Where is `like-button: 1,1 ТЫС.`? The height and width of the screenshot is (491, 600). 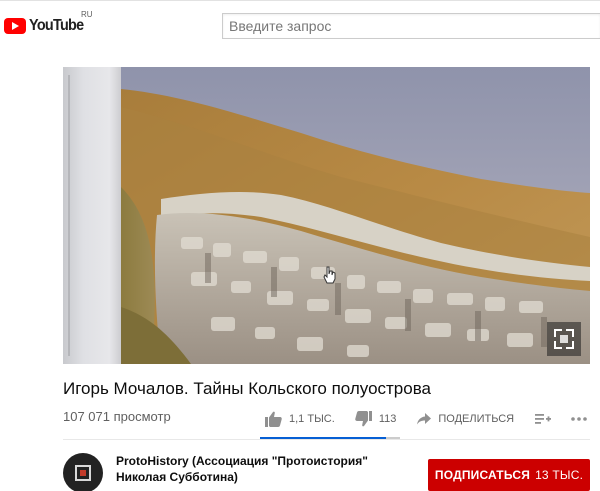
like-button: 1,1 ТЫС. is located at coordinates (300, 419).